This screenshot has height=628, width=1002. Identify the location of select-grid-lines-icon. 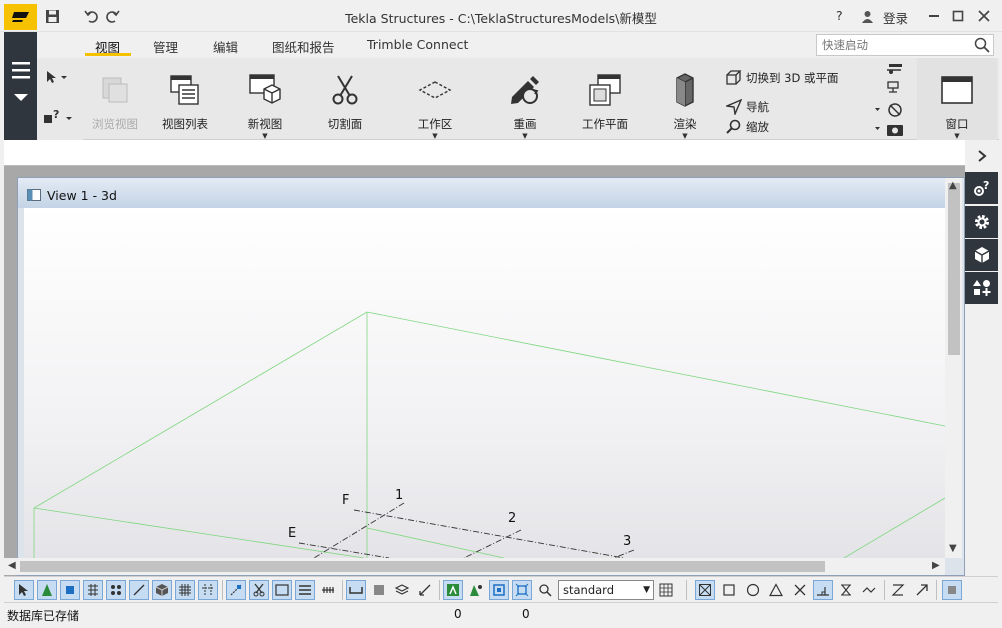
(208, 590).